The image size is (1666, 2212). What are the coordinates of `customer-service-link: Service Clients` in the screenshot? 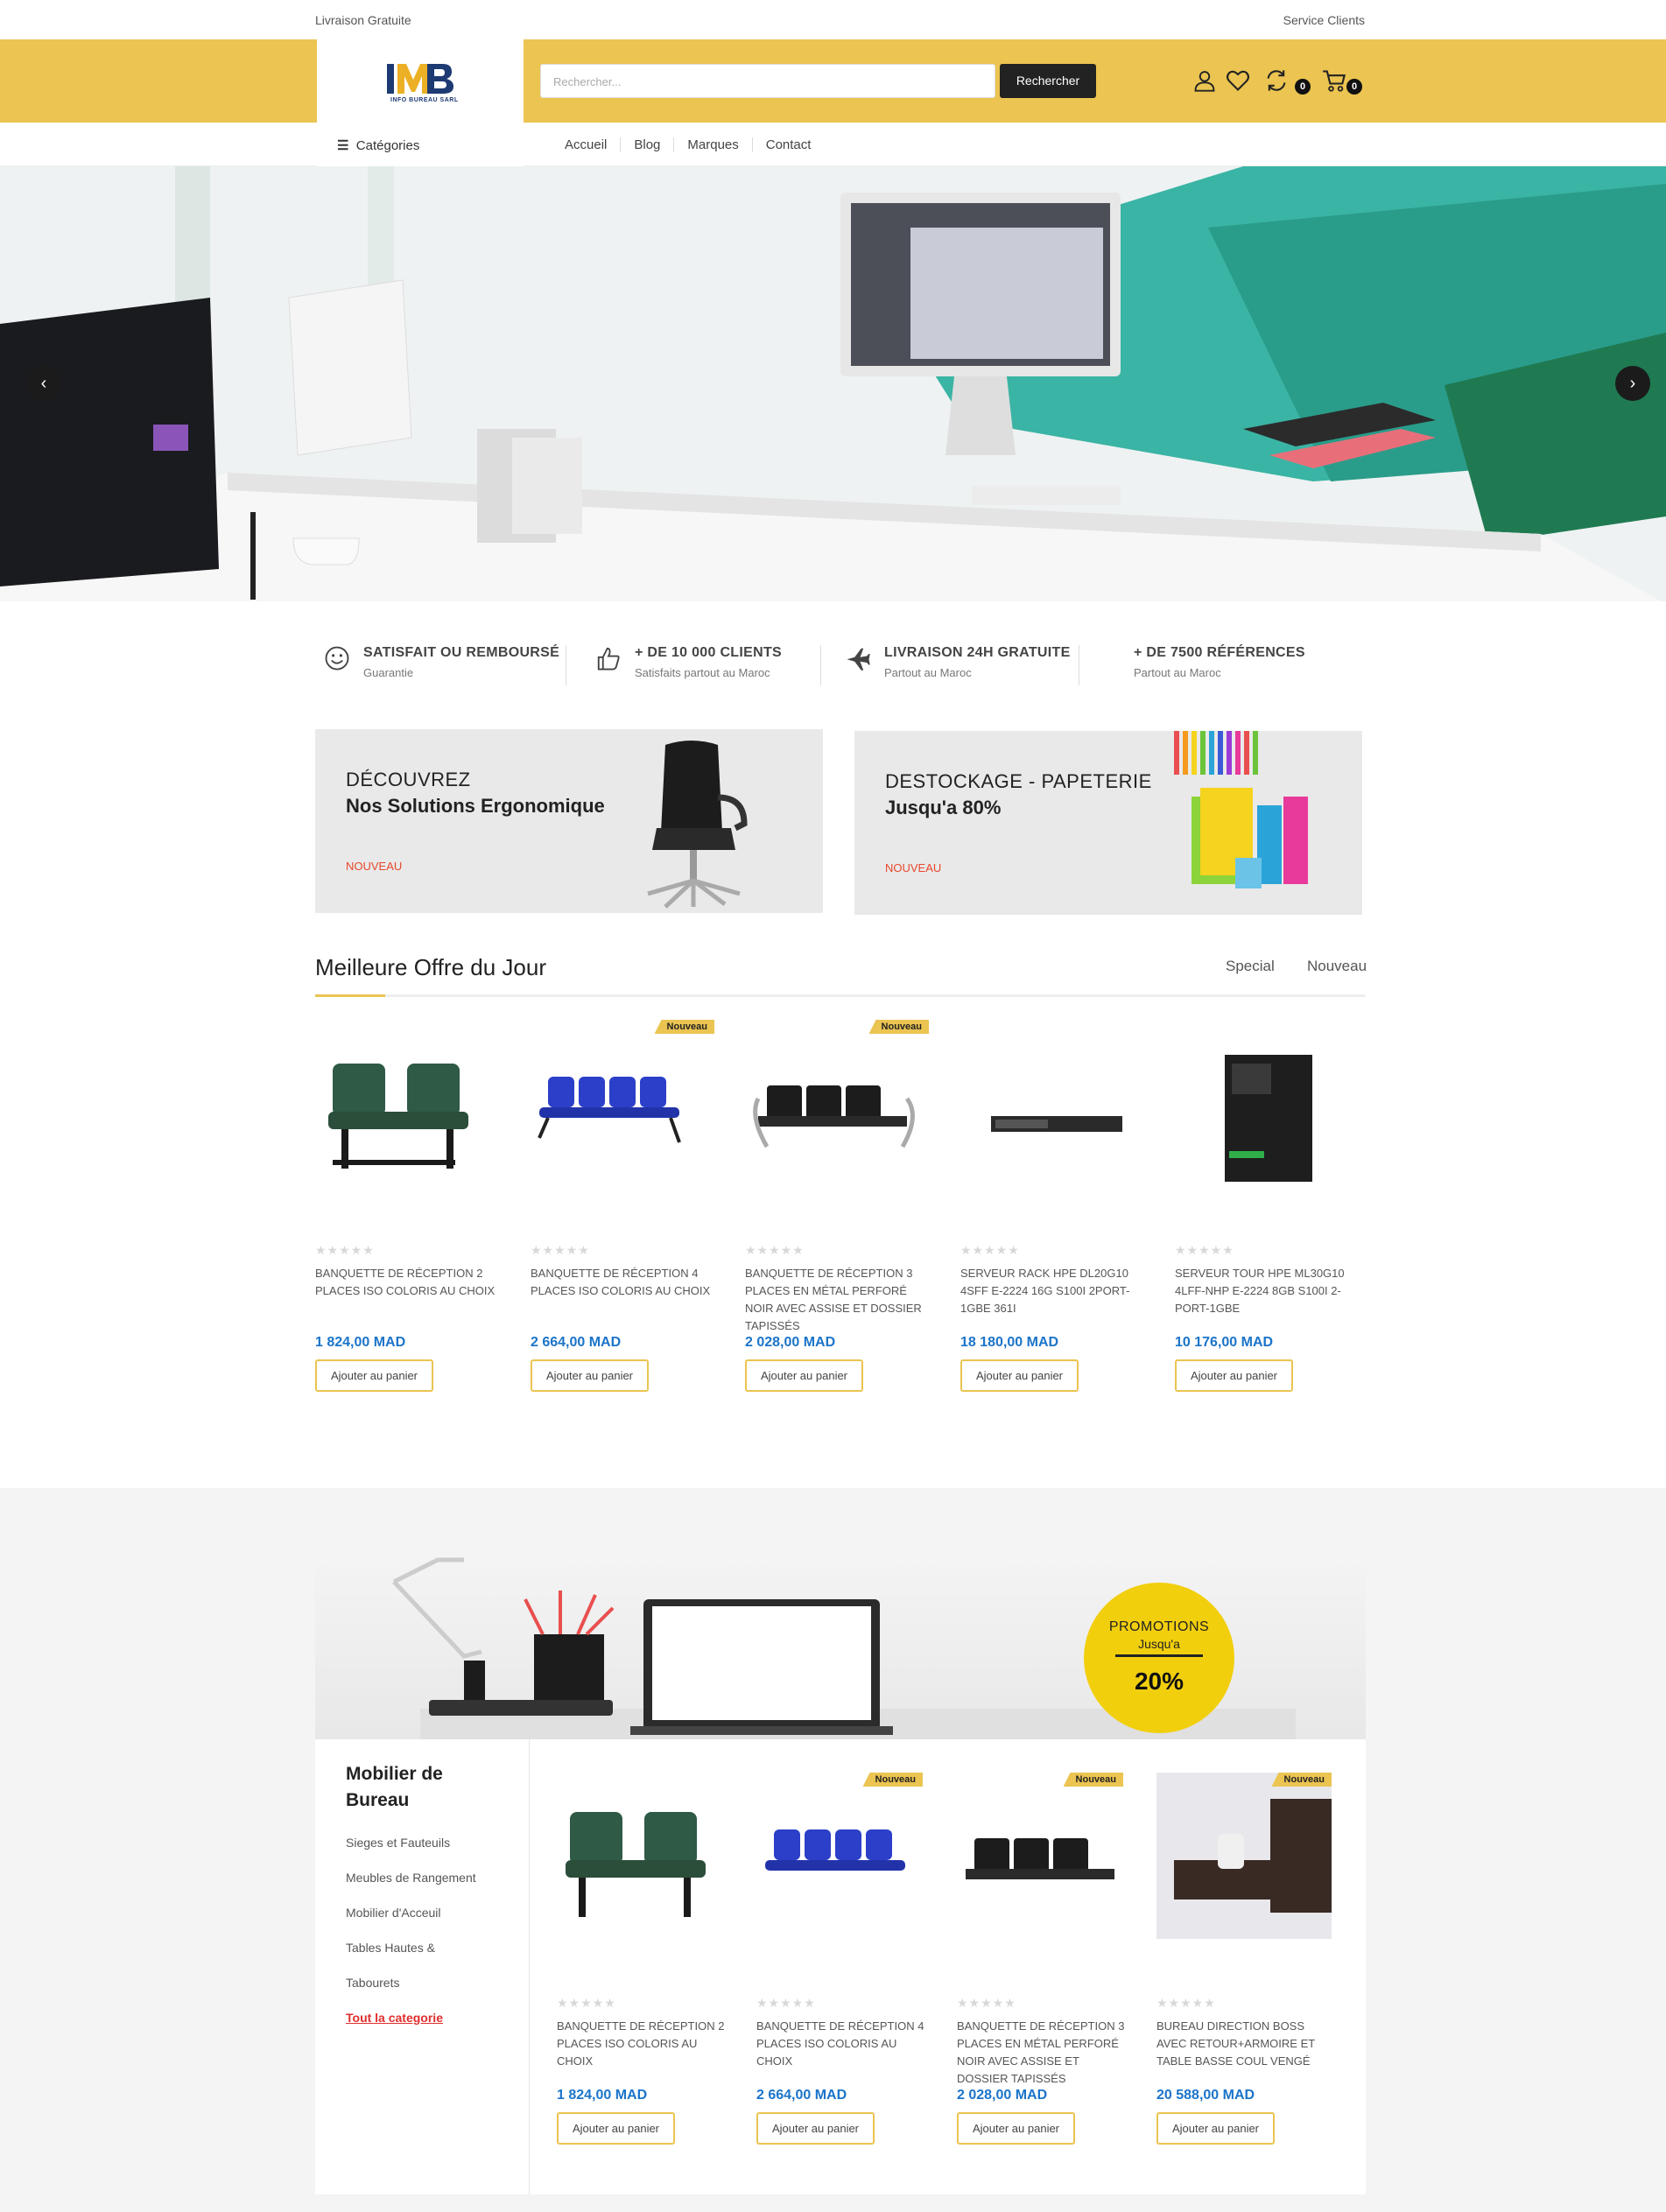 It's located at (1324, 20).